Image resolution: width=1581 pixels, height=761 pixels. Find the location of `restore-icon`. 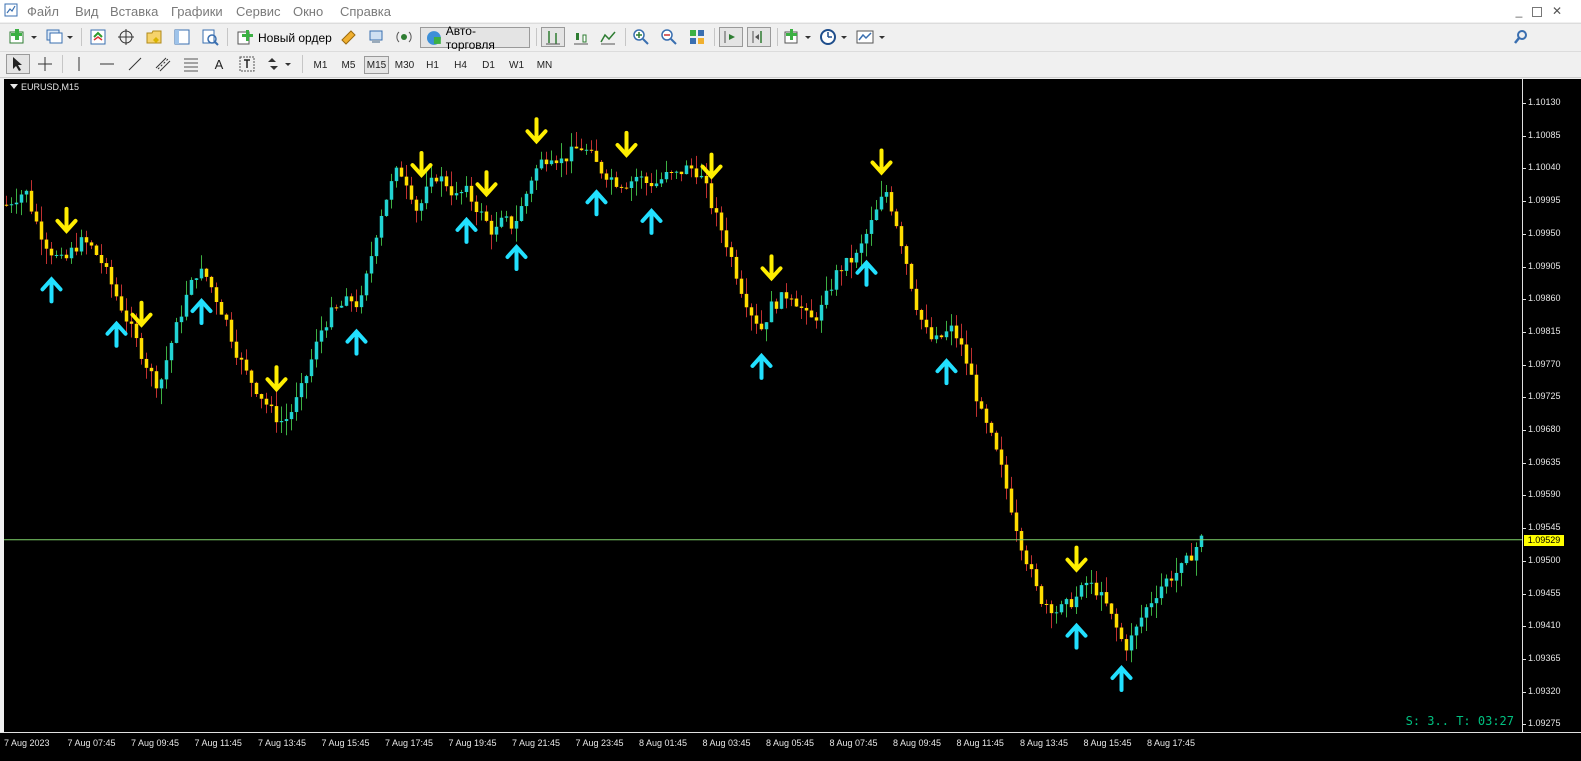

restore-icon is located at coordinates (1537, 12).